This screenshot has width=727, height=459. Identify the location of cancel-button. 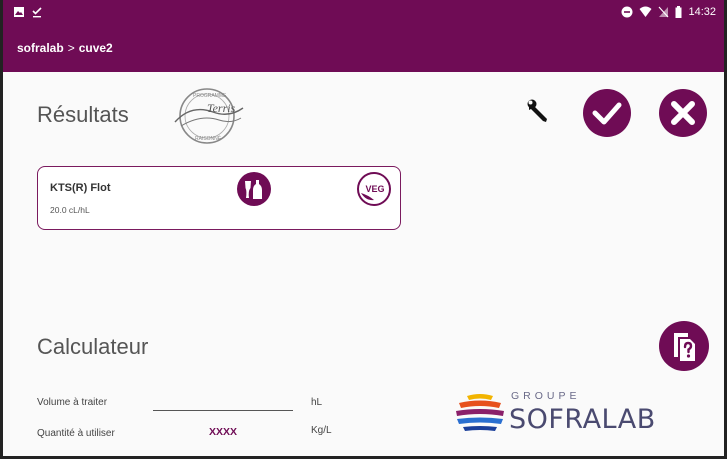
(683, 113).